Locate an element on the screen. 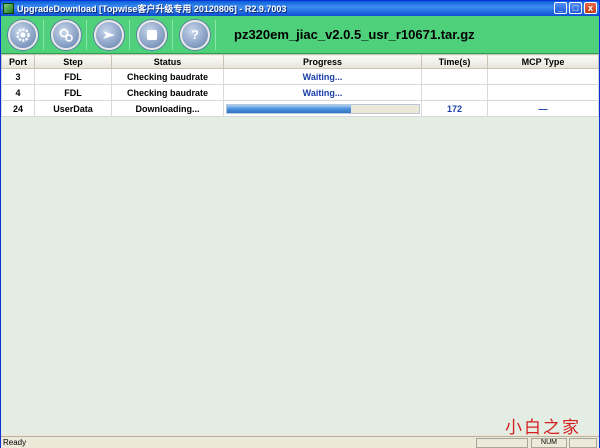 The width and height of the screenshot is (600, 448). status-text: Ready is located at coordinates (15, 442).